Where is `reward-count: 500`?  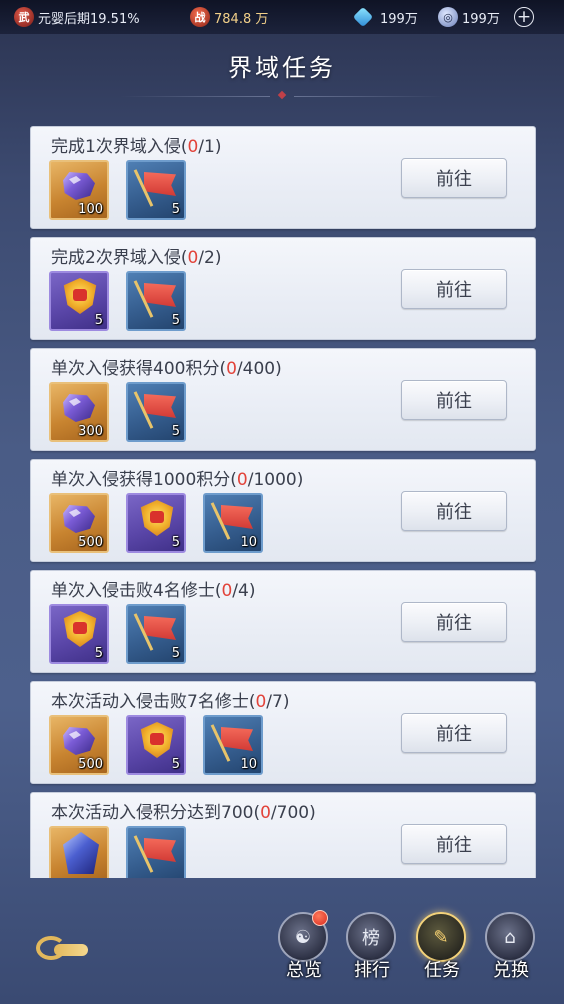 reward-count: 500 is located at coordinates (90, 542).